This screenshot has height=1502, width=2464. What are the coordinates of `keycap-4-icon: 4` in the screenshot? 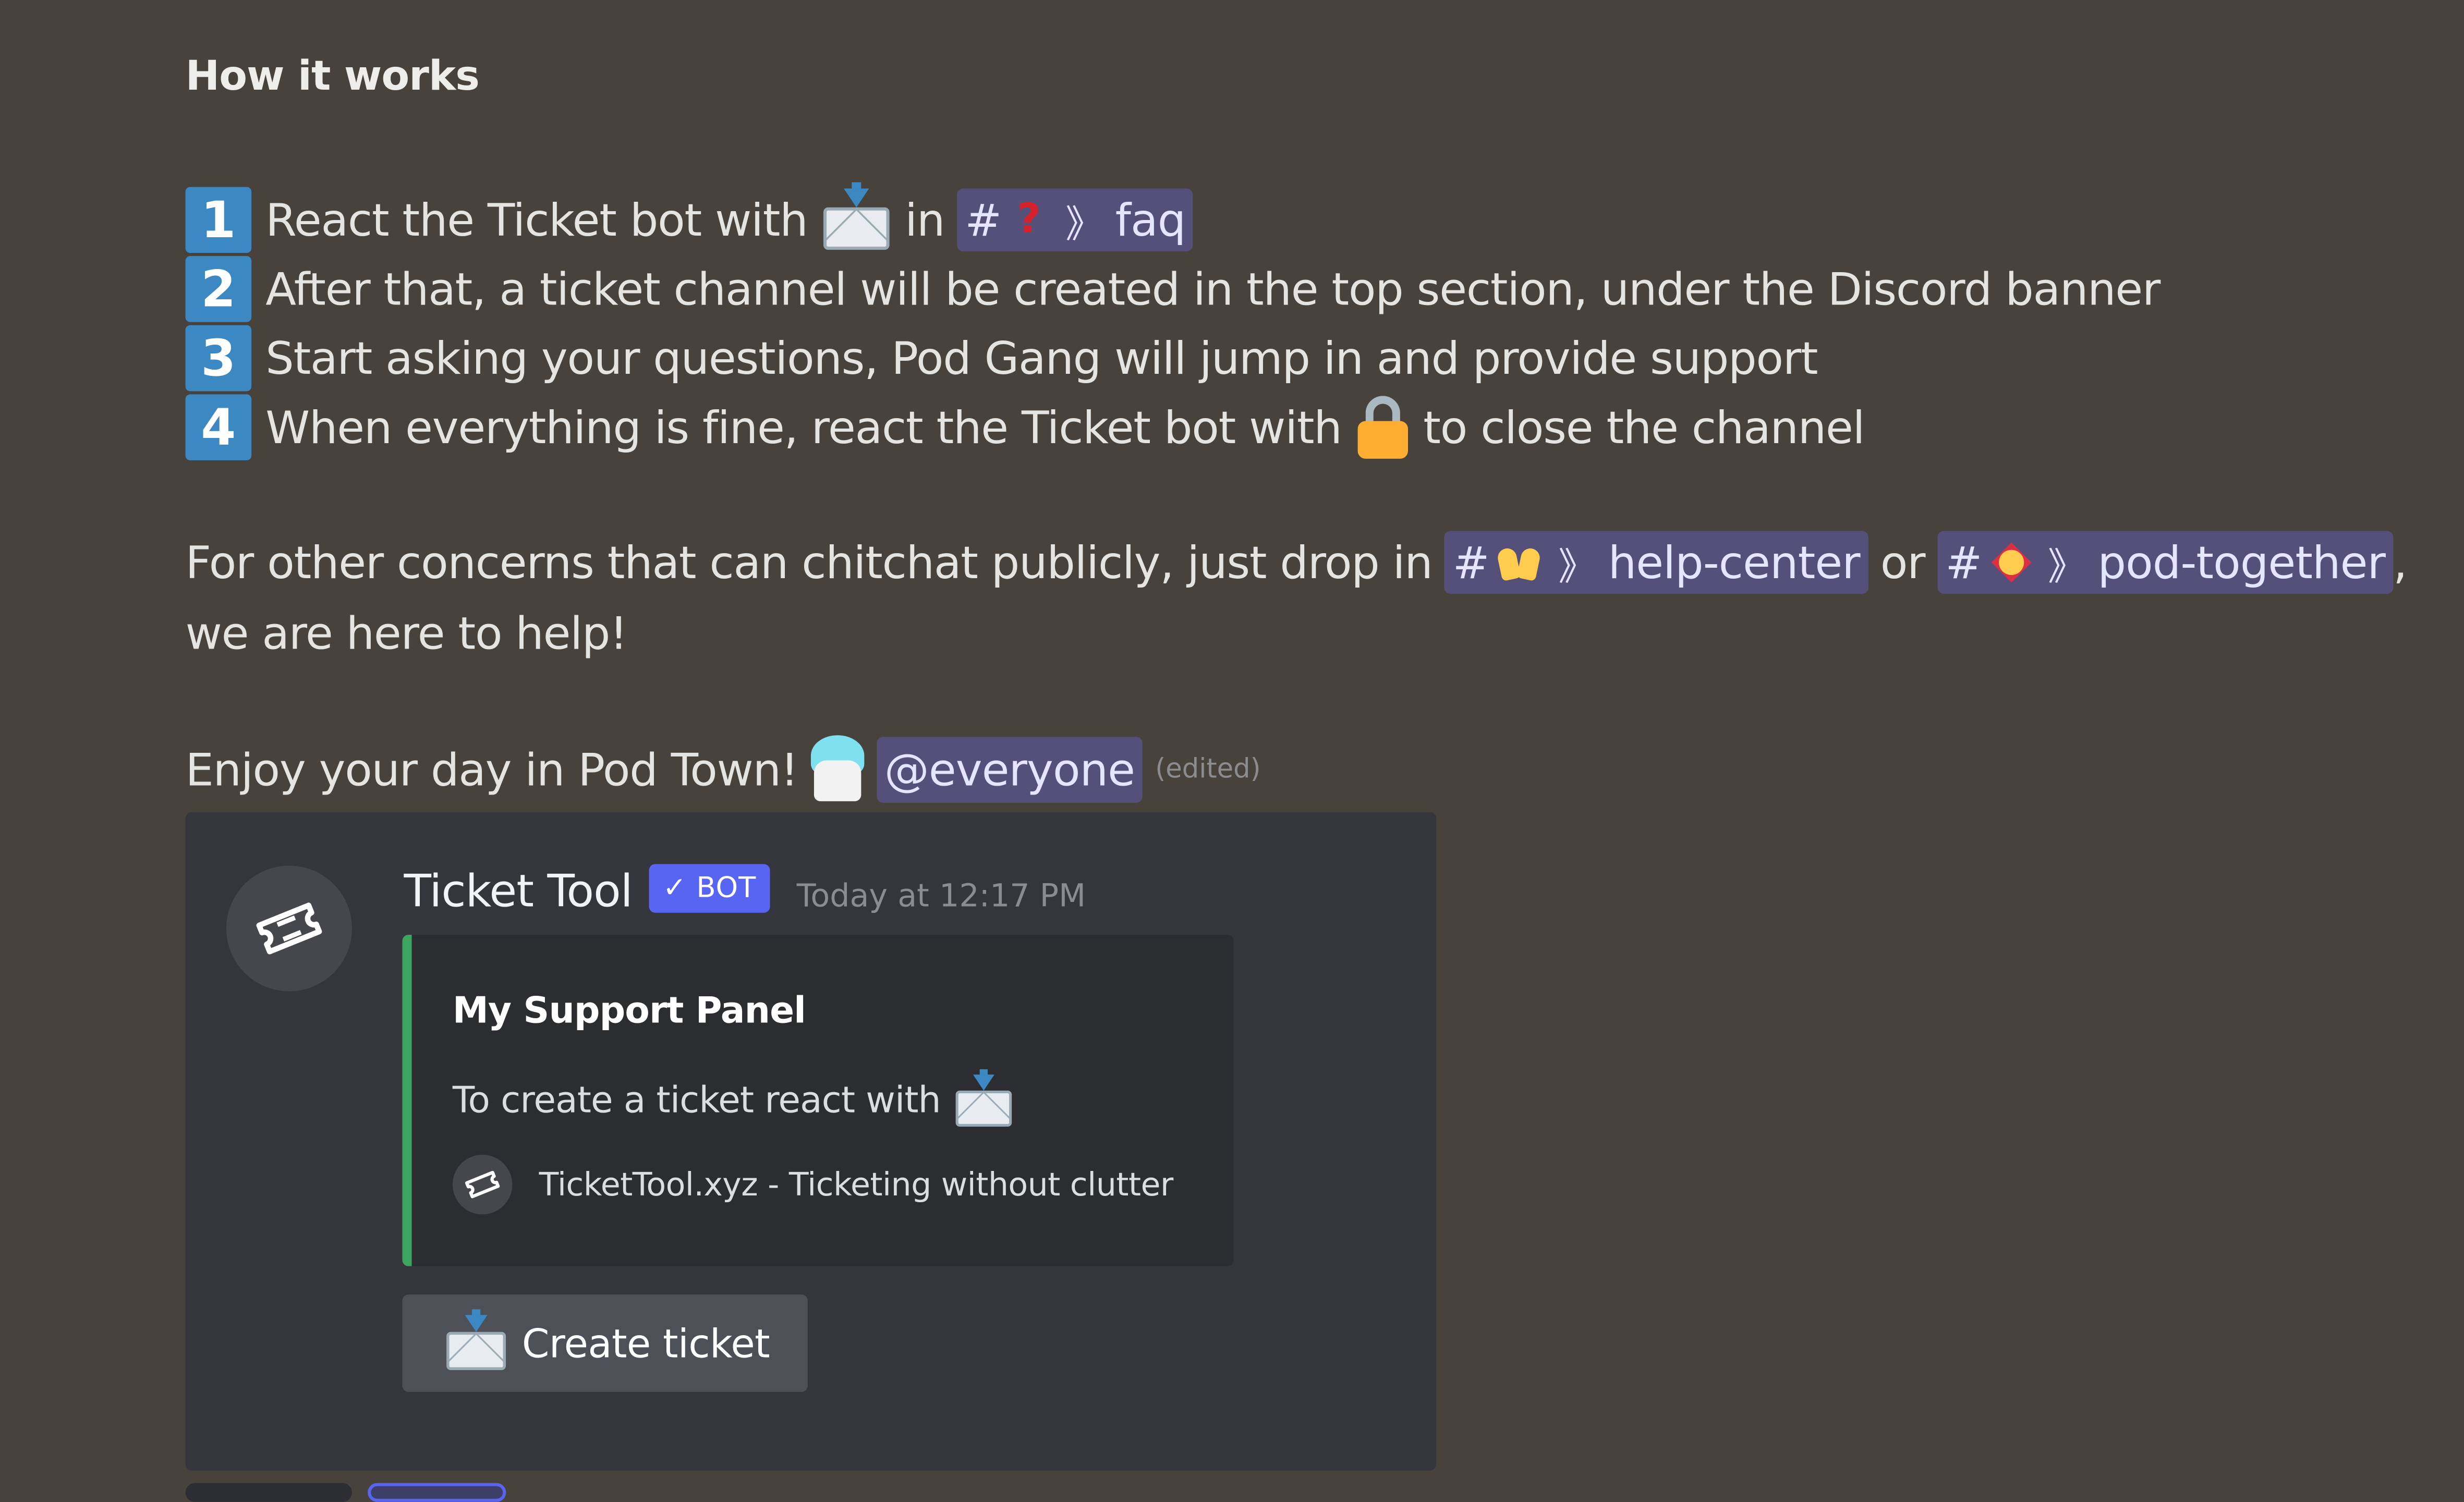 It's located at (218, 427).